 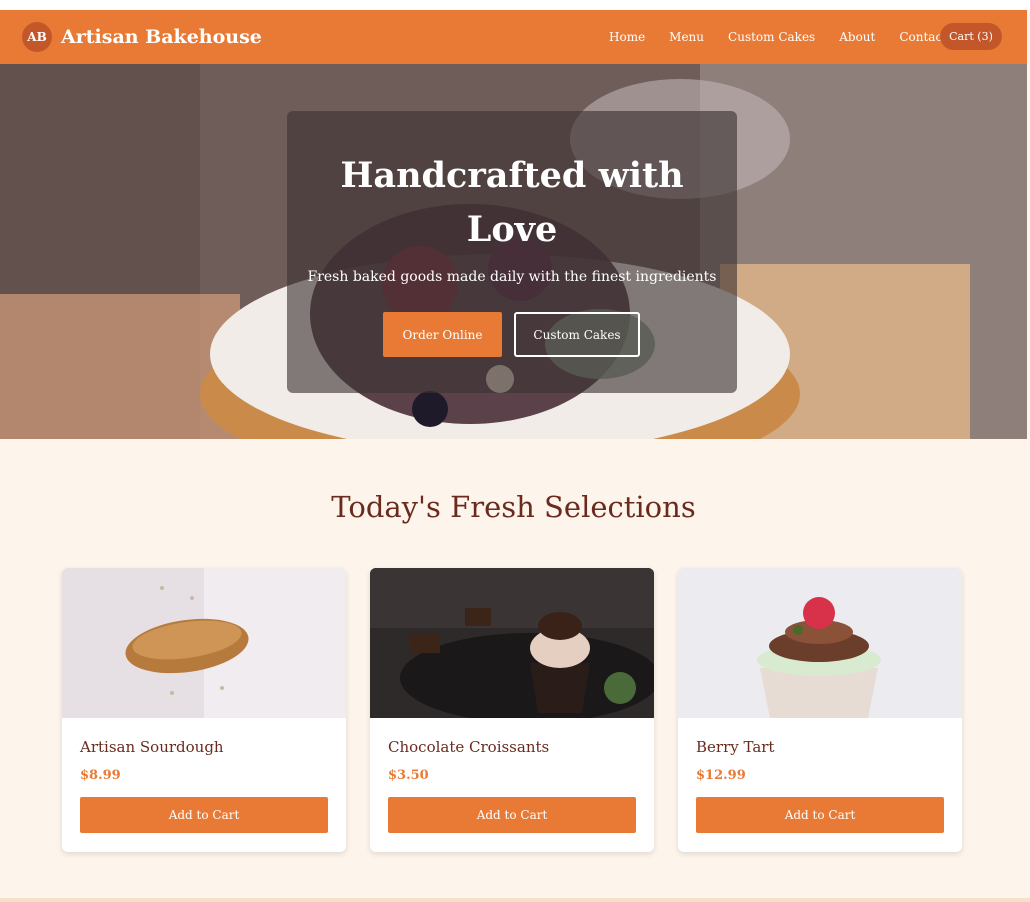 I want to click on nav-link-menu: Menu, so click(x=686, y=37).